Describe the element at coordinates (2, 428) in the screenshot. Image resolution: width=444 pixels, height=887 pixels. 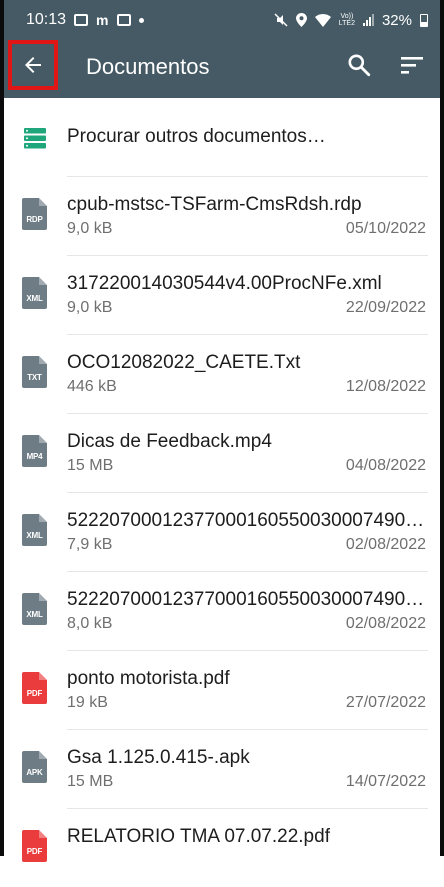
I see `screen-edge-left` at that location.